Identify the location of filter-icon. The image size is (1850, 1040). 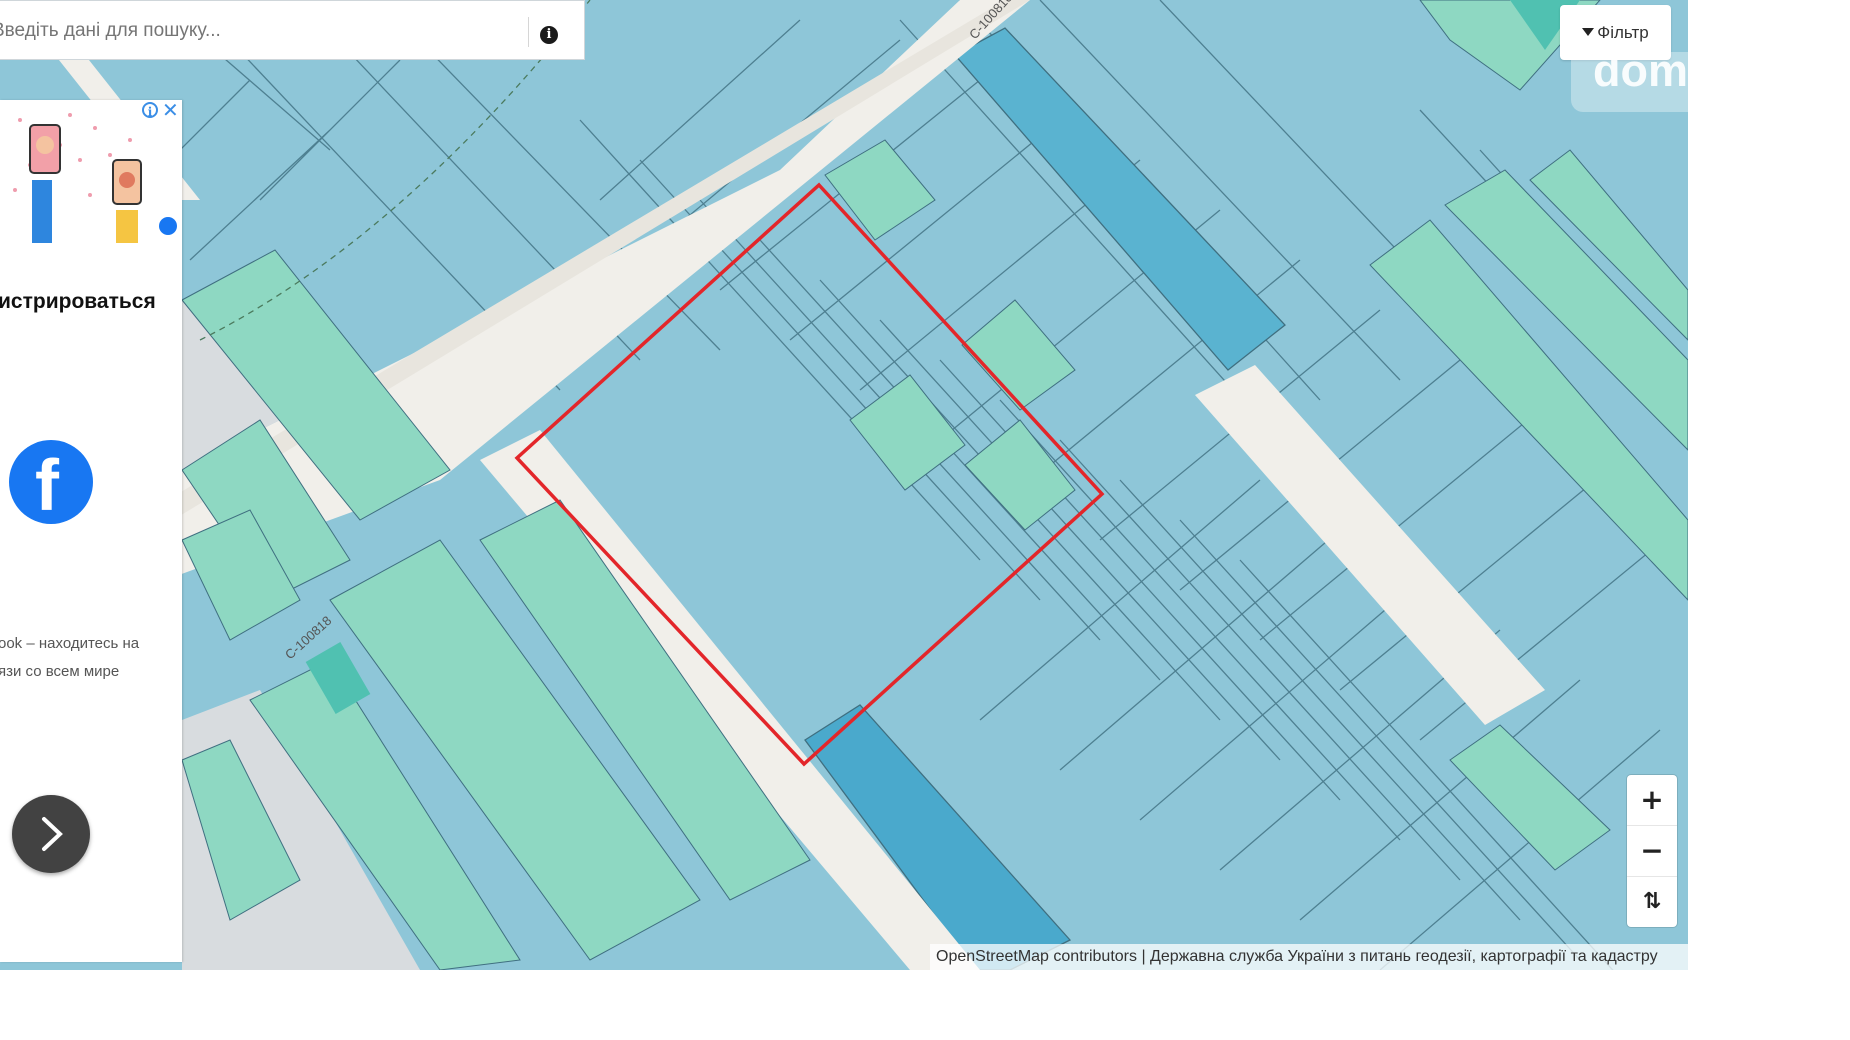
(1588, 32).